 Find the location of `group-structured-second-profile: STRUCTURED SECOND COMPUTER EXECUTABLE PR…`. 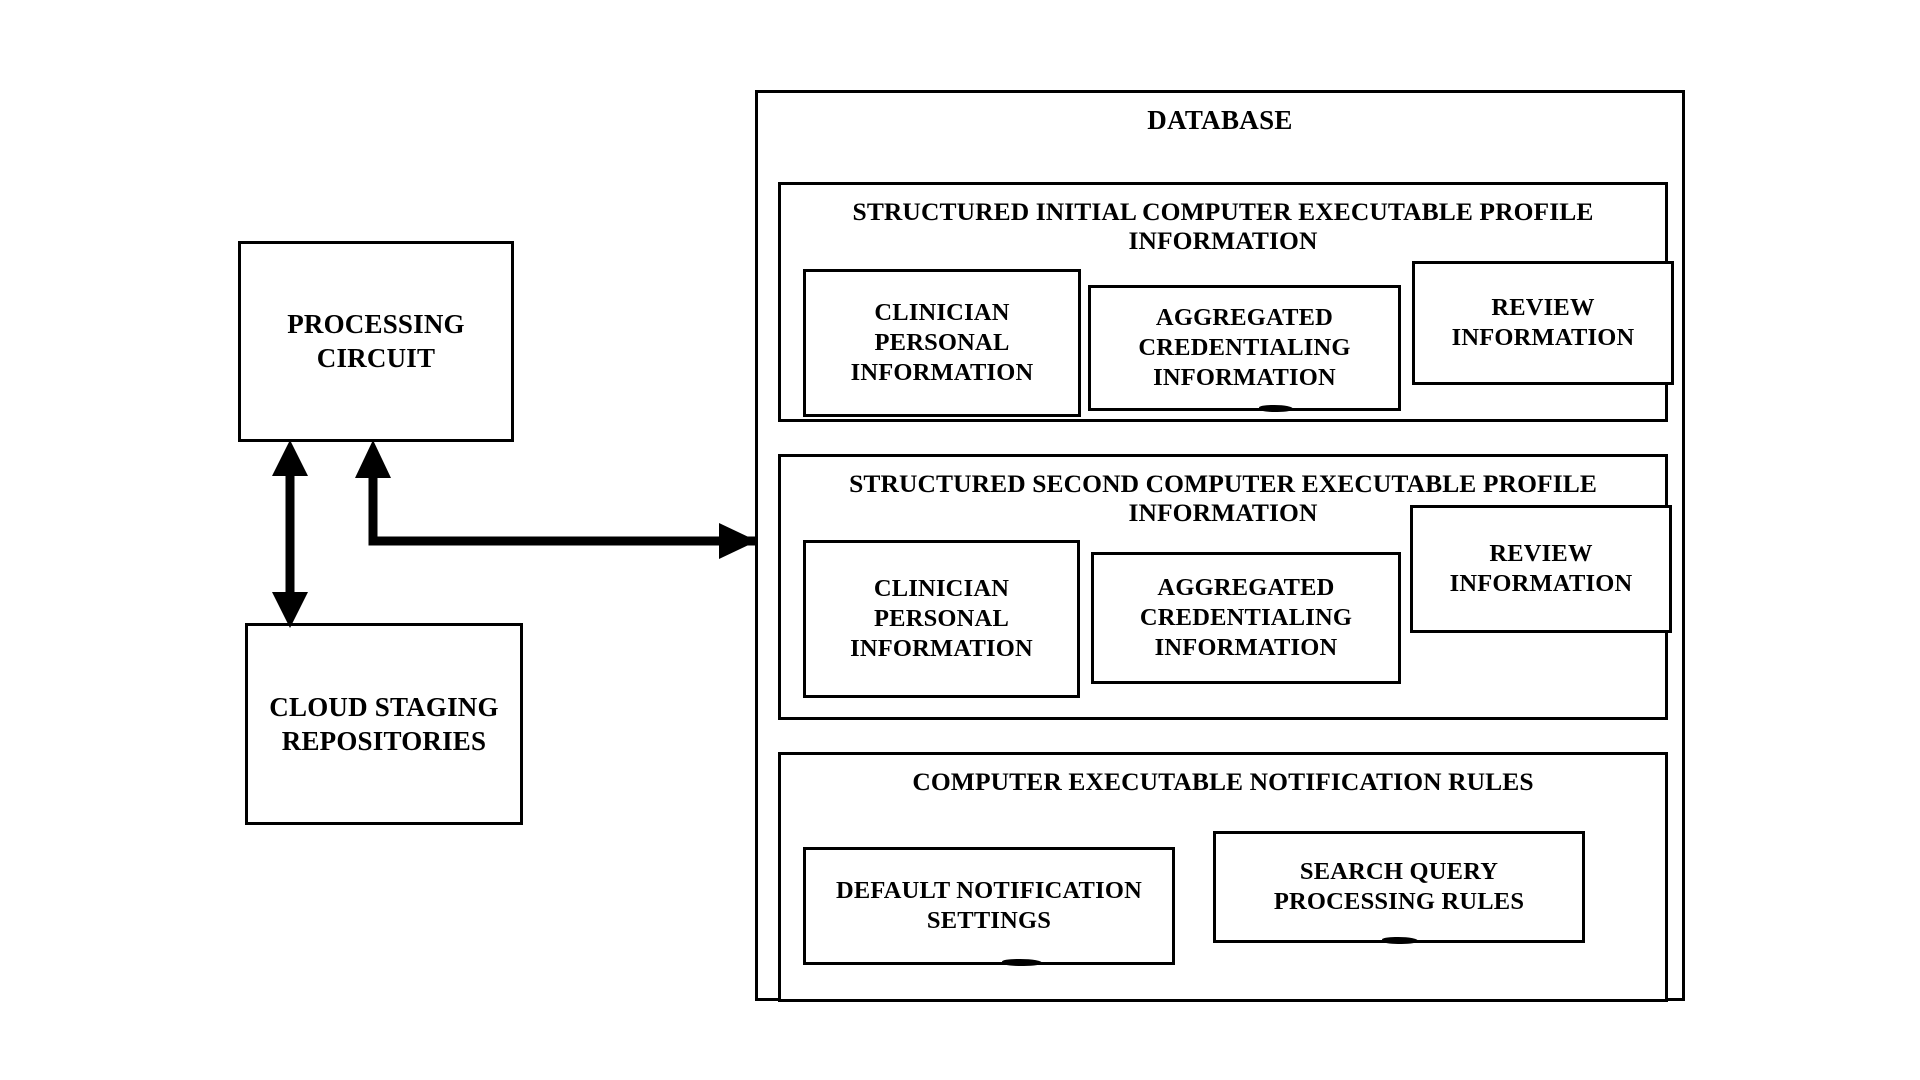

group-structured-second-profile: STRUCTURED SECOND COMPUTER EXECUTABLE PR… is located at coordinates (1225, 587).